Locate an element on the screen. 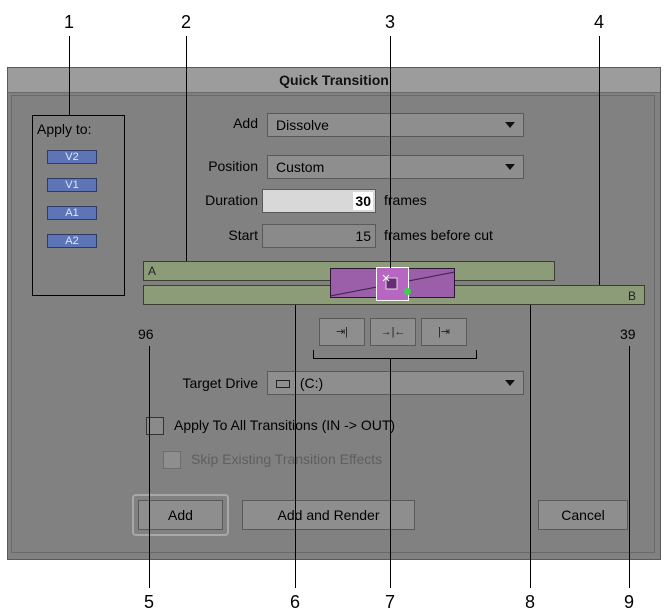 The width and height of the screenshot is (669, 616). nudge-bracket is located at coordinates (395, 354).